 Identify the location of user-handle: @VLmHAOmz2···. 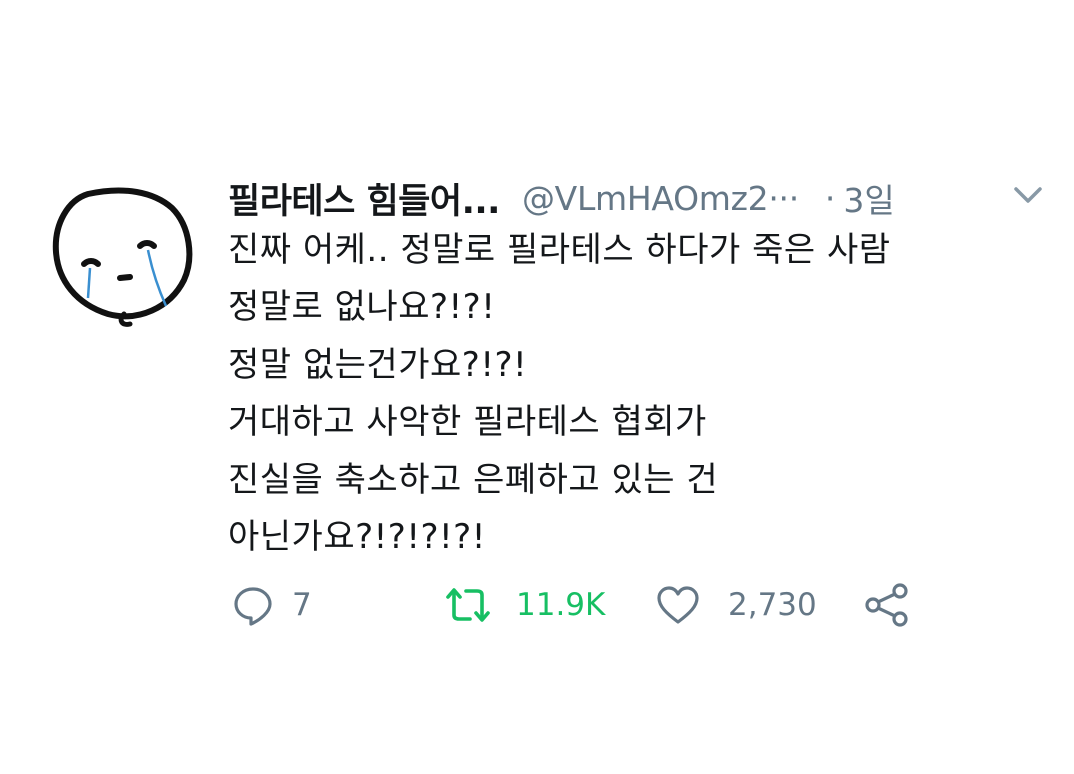
(660, 198).